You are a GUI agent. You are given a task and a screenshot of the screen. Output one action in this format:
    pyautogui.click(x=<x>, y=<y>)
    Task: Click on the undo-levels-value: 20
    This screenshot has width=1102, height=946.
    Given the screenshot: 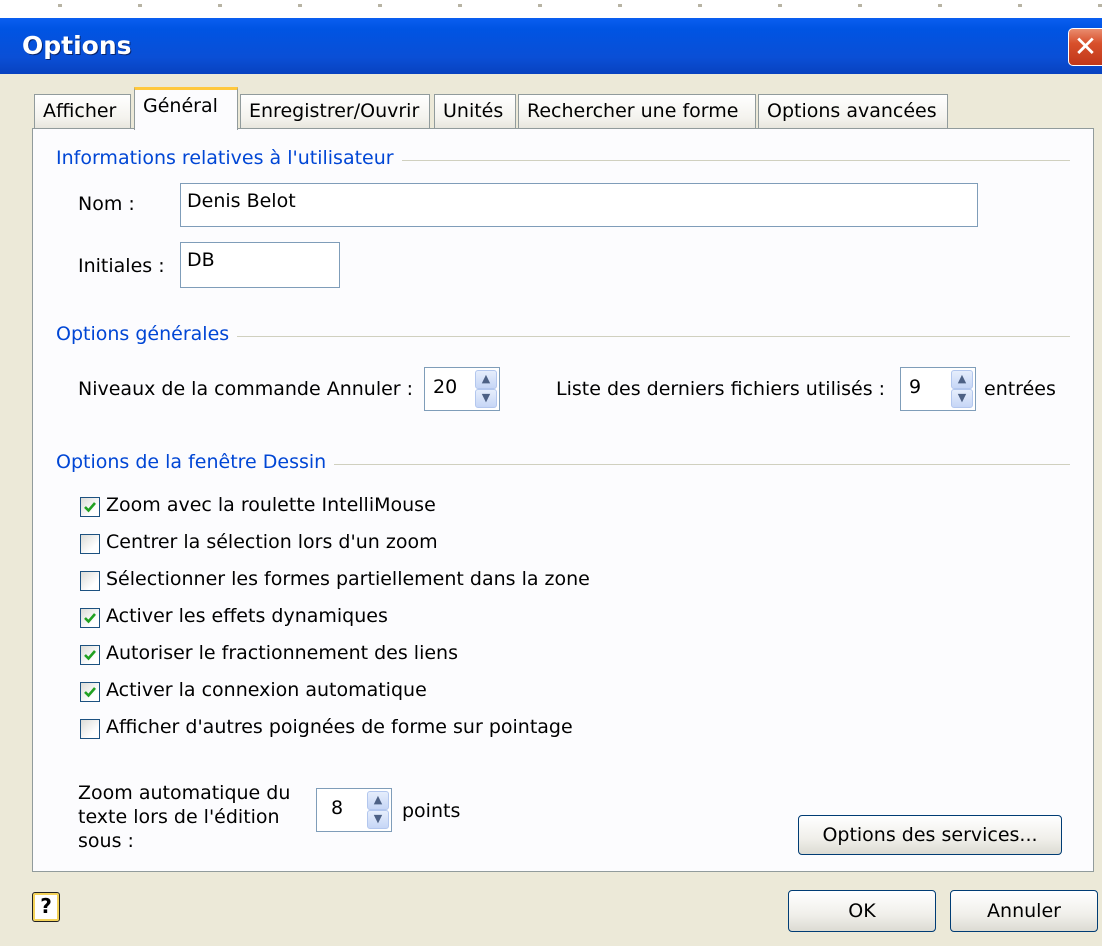 What is the action you would take?
    pyautogui.click(x=445, y=387)
    